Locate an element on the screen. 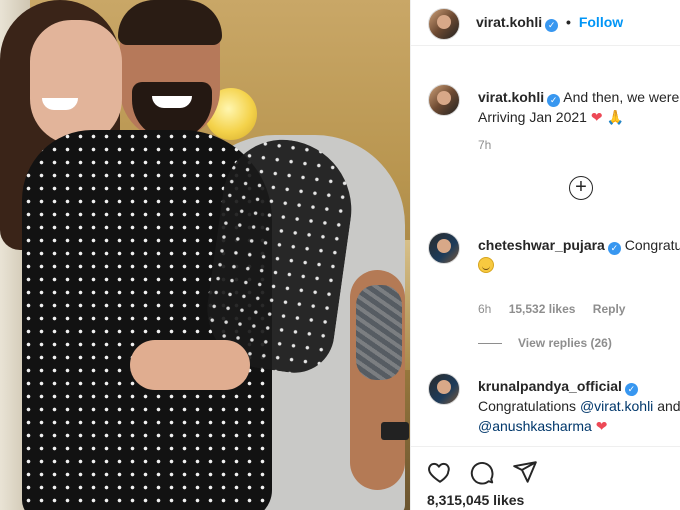 Image resolution: width=680 pixels, height=510 pixels. username-link: virat.kohli is located at coordinates (509, 22).